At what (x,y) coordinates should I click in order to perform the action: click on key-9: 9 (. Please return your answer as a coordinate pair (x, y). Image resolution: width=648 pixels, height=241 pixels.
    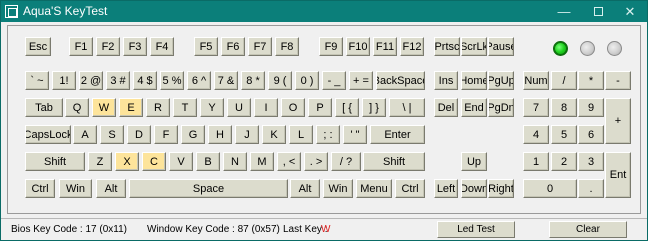
    Looking at the image, I should click on (280, 80).